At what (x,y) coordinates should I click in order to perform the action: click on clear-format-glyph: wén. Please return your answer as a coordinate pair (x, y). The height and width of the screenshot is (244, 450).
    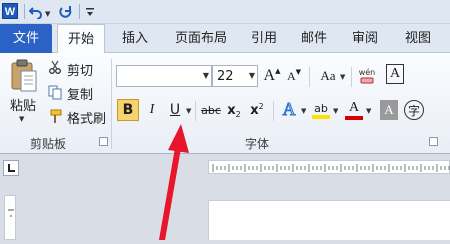
    Looking at the image, I should click on (367, 72).